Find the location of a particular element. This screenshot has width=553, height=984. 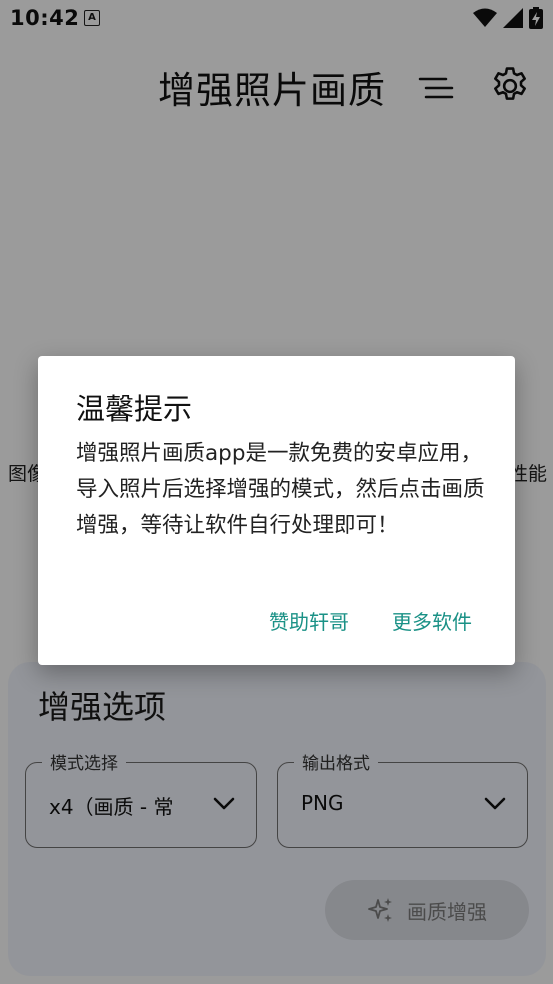

support-button: 赞助轩哥 is located at coordinates (309, 620).